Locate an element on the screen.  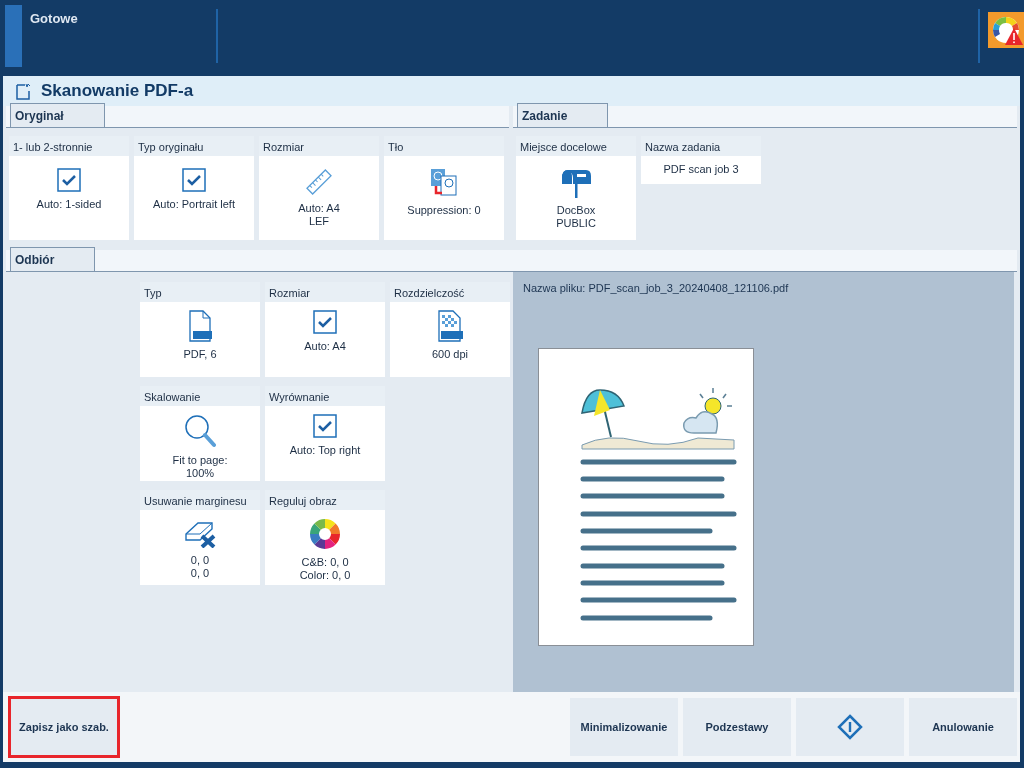
section-tab: Oryginał is located at coordinates (57, 115).